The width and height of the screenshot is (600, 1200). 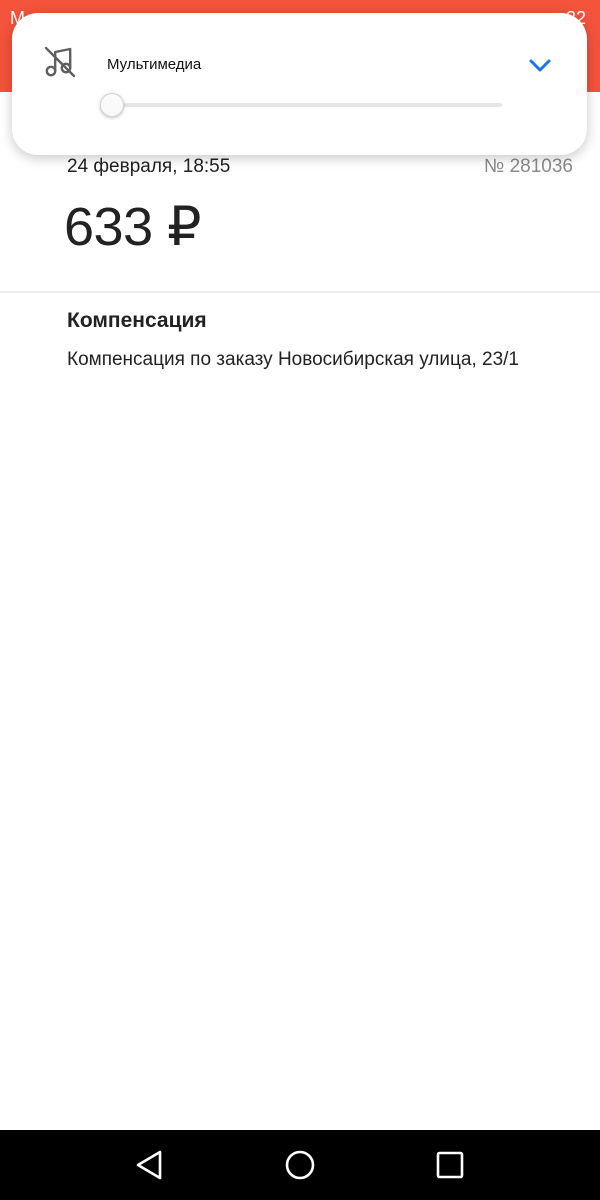 I want to click on payment-amount: 633 ₽, so click(x=132, y=227).